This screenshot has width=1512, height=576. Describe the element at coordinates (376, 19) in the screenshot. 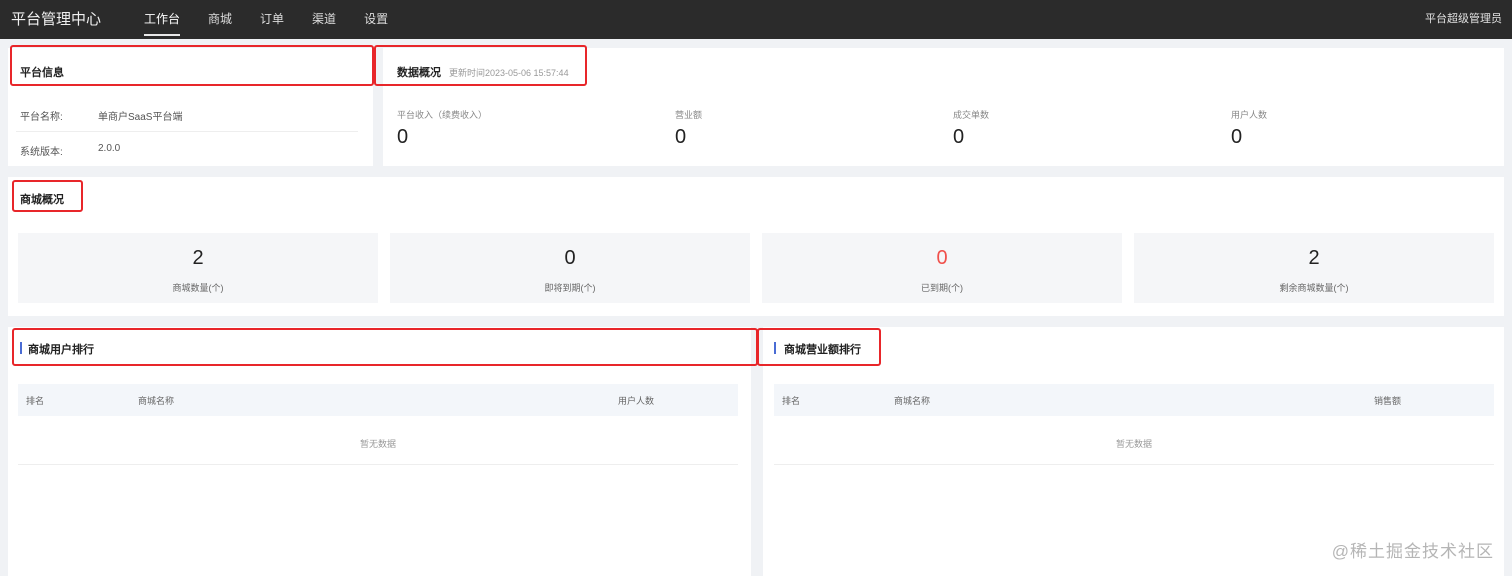

I see `nav-settings: 设置` at that location.